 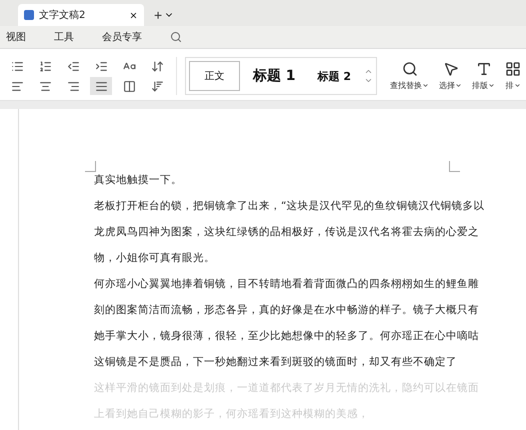 I want to click on toolbar-button: 排版, so click(x=483, y=76).